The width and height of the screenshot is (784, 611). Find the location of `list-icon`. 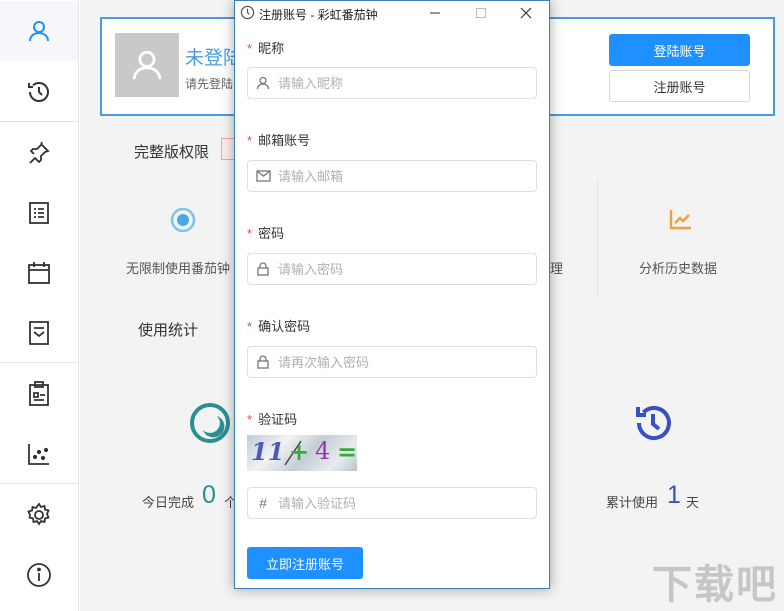

list-icon is located at coordinates (39, 213).